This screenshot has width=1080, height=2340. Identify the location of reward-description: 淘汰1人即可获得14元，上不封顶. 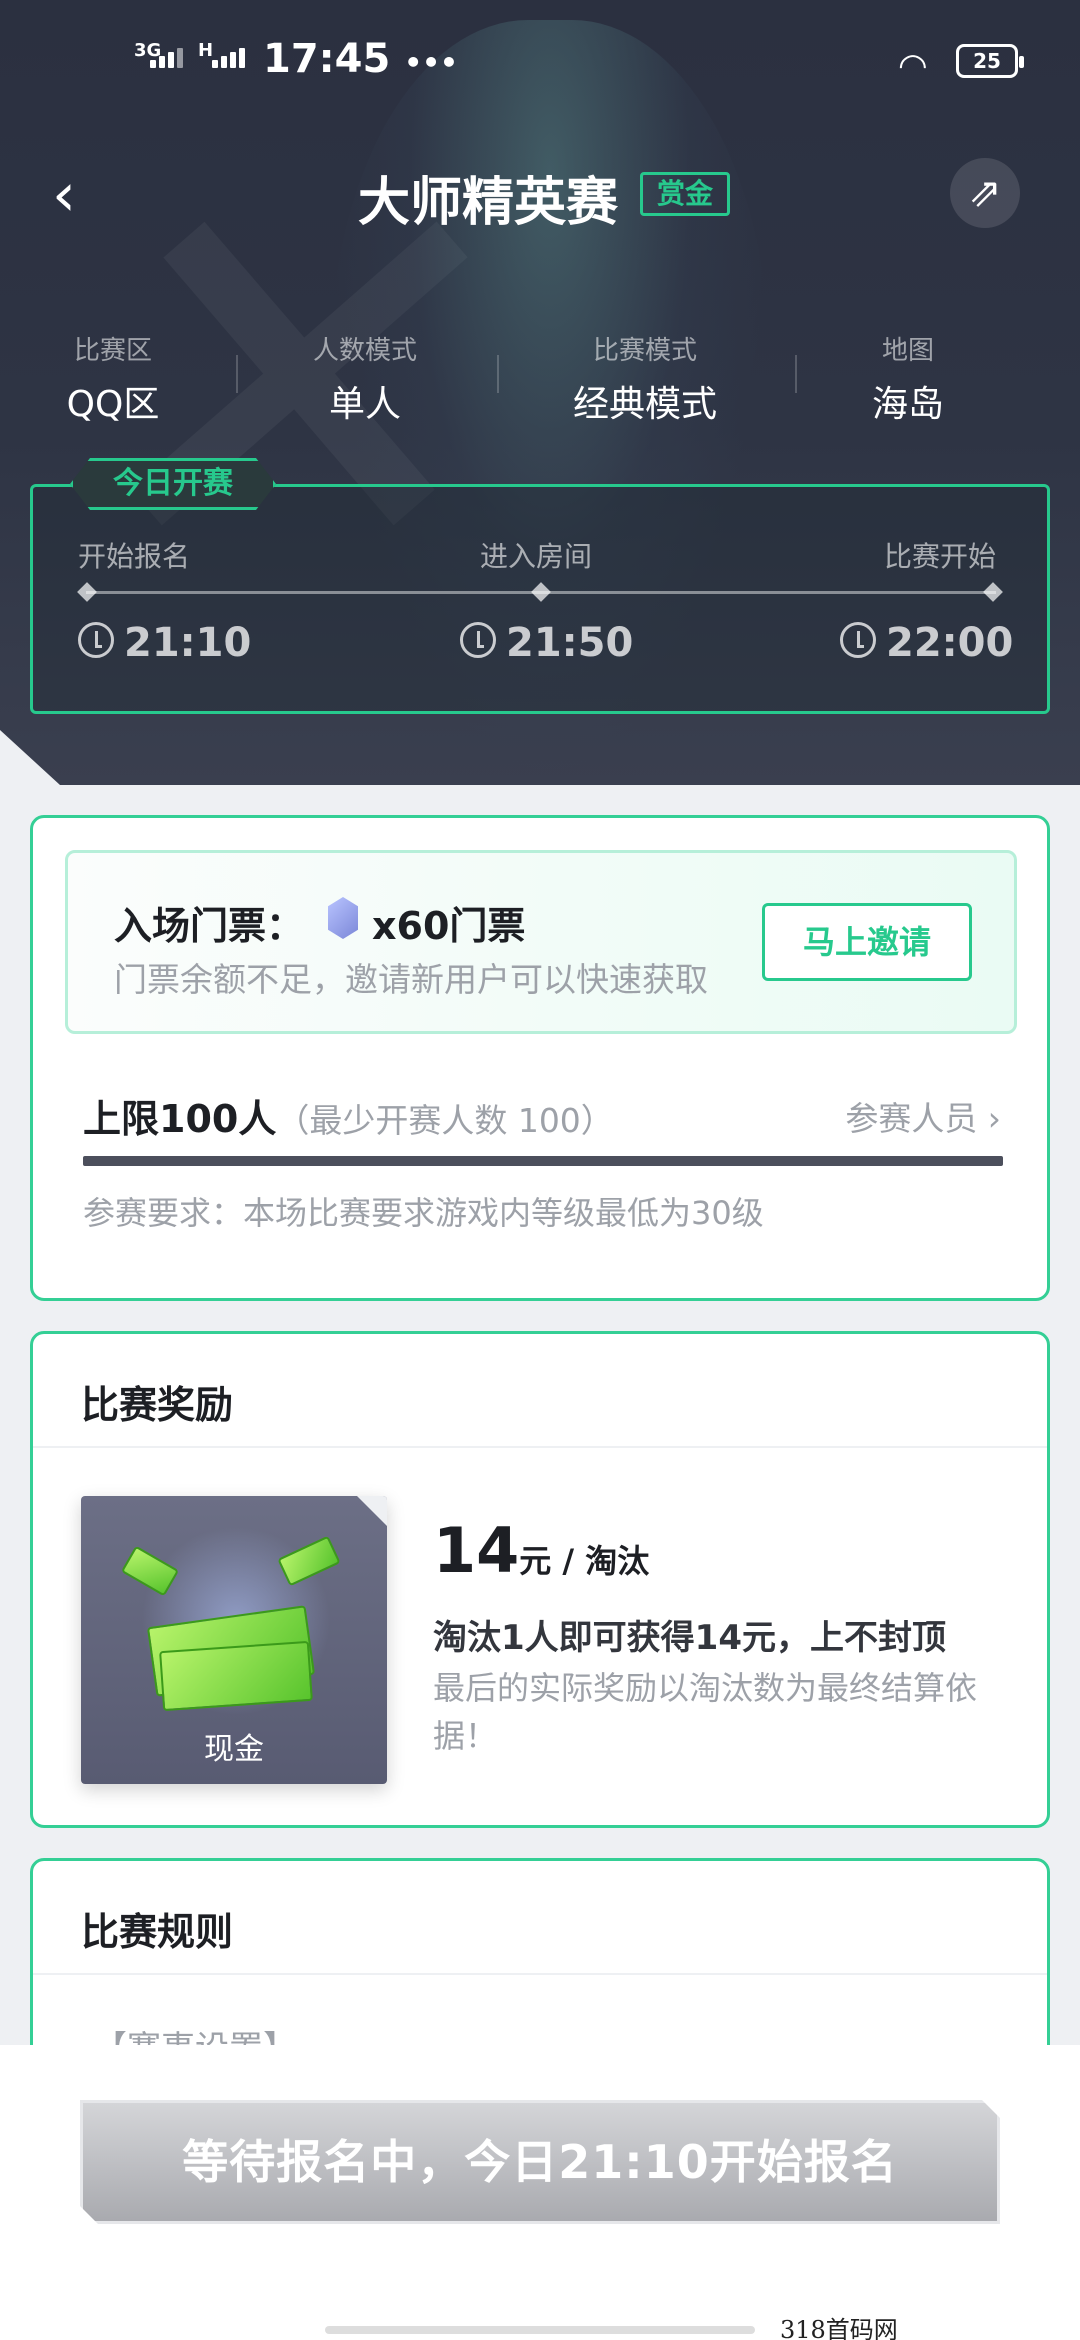
(689, 1638).